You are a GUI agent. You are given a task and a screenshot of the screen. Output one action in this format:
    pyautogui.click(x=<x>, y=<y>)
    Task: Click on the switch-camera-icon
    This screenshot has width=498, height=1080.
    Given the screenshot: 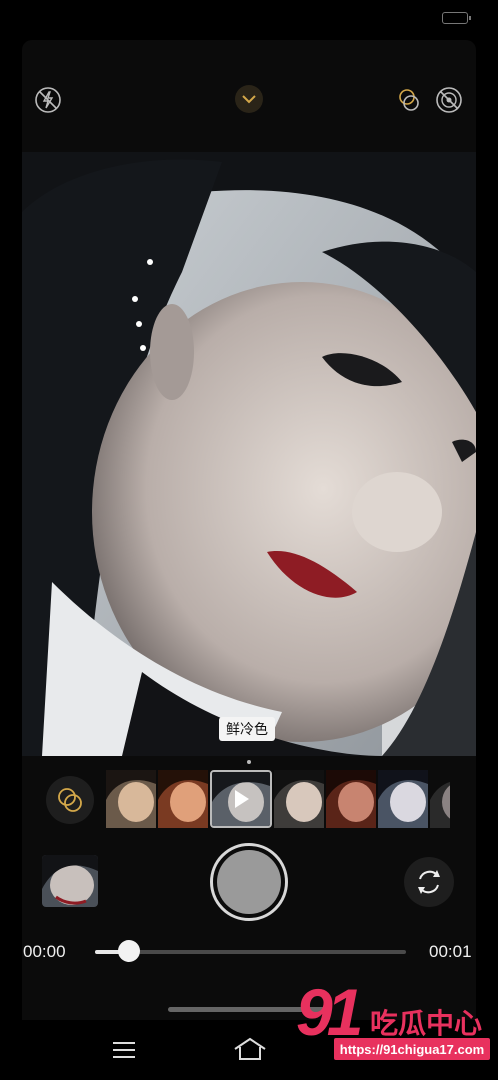 What is the action you would take?
    pyautogui.click(x=429, y=882)
    